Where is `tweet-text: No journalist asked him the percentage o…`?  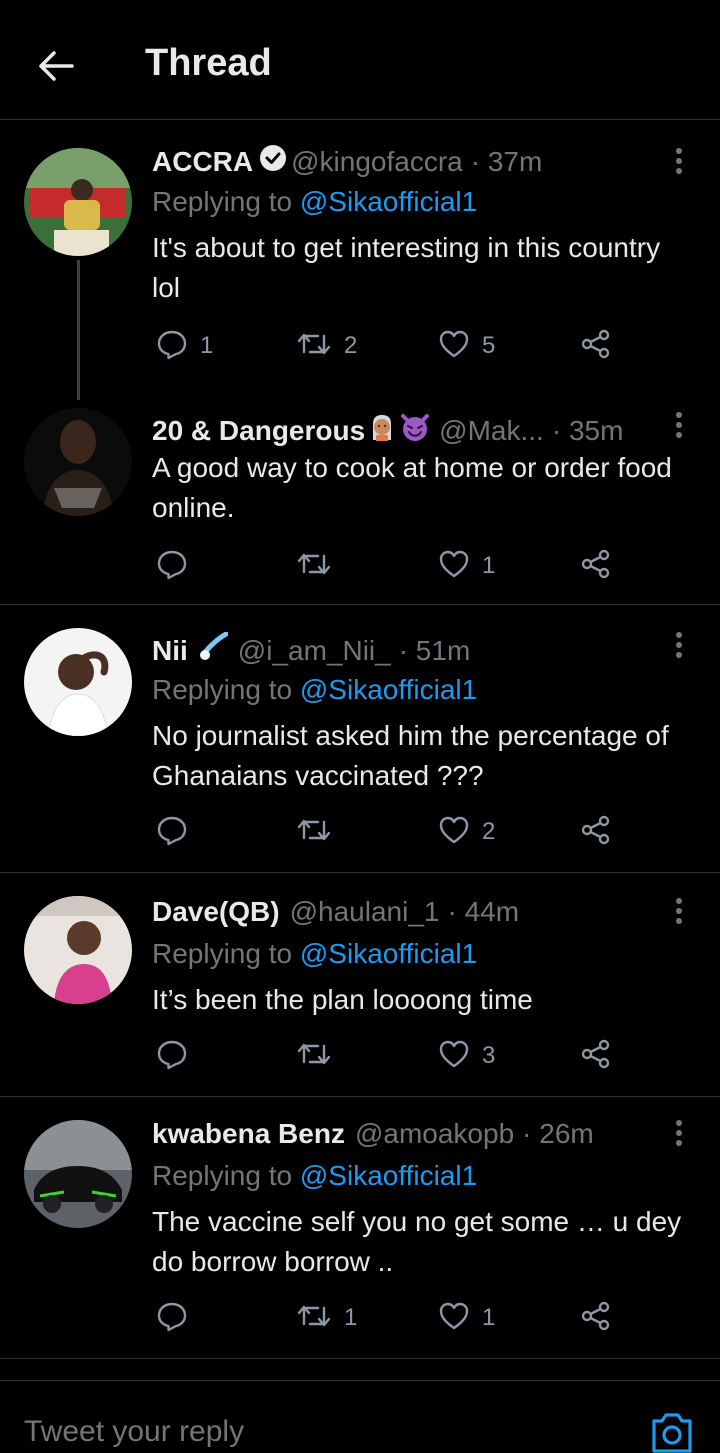 tweet-text: No journalist asked him the percentage o… is located at coordinates (410, 755).